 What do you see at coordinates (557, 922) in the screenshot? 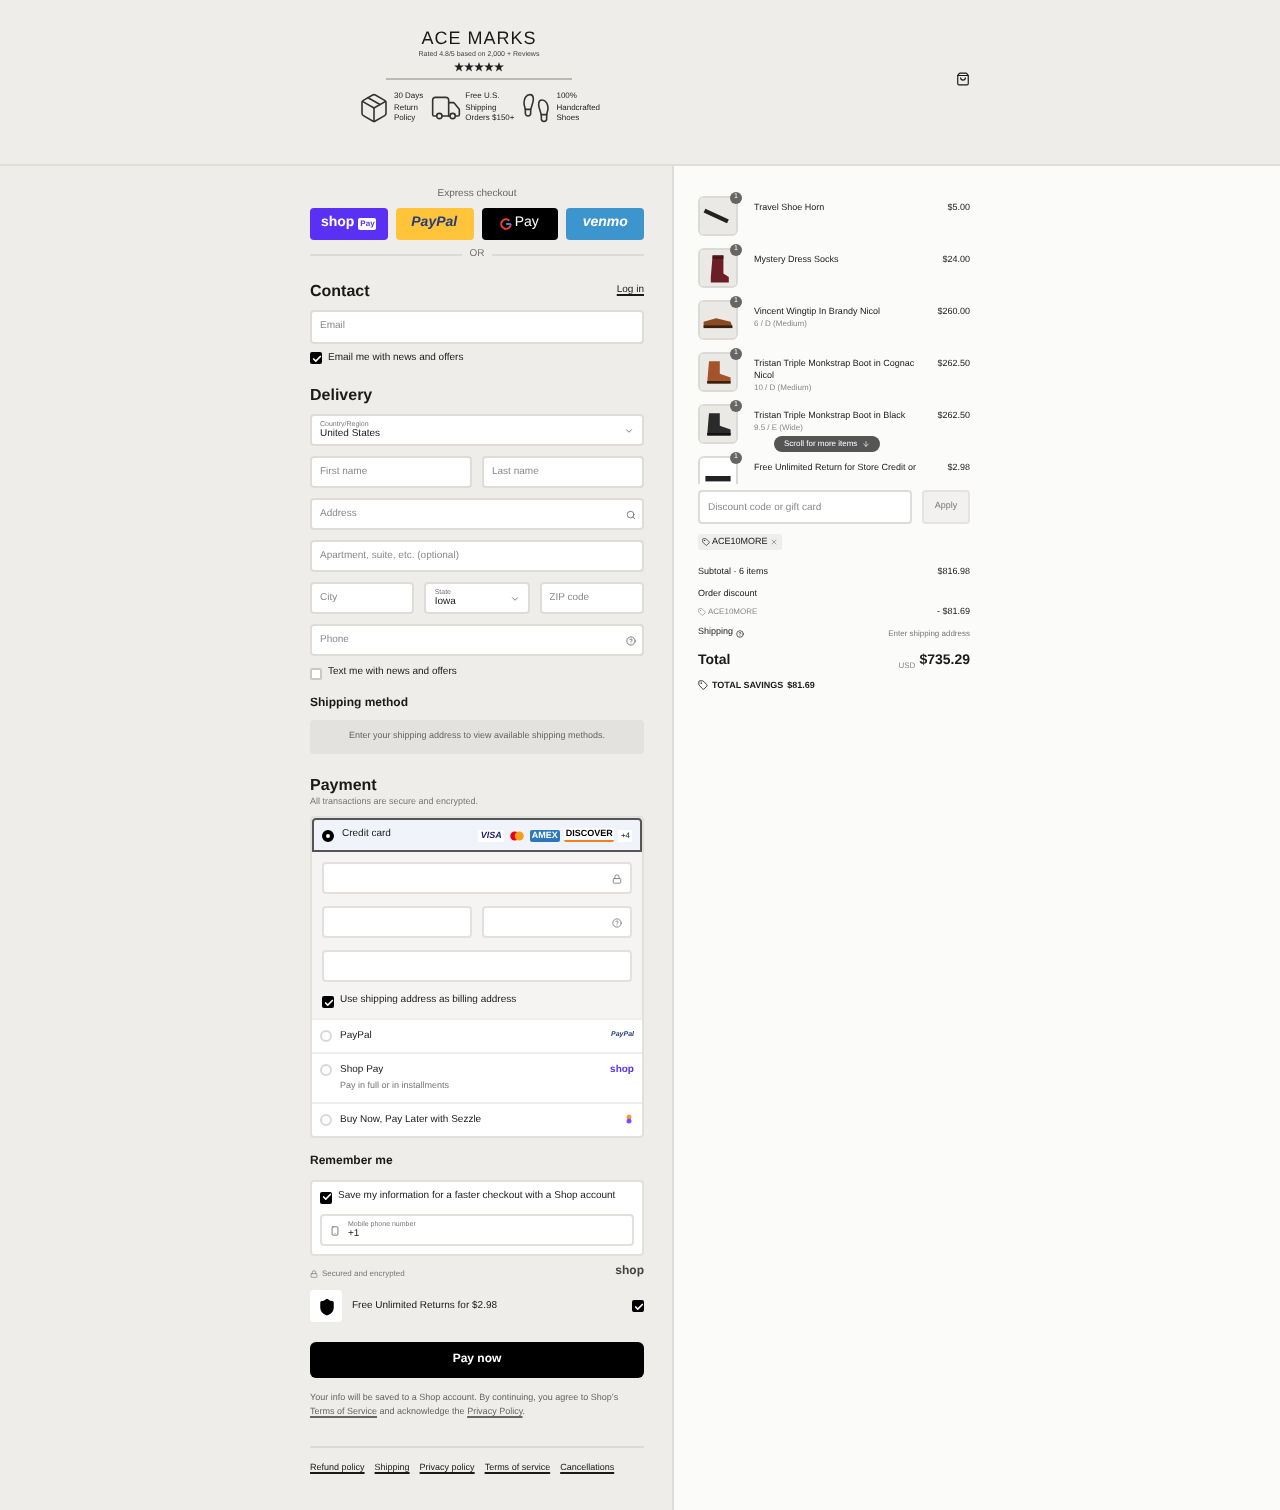
I see `security-code-field` at bounding box center [557, 922].